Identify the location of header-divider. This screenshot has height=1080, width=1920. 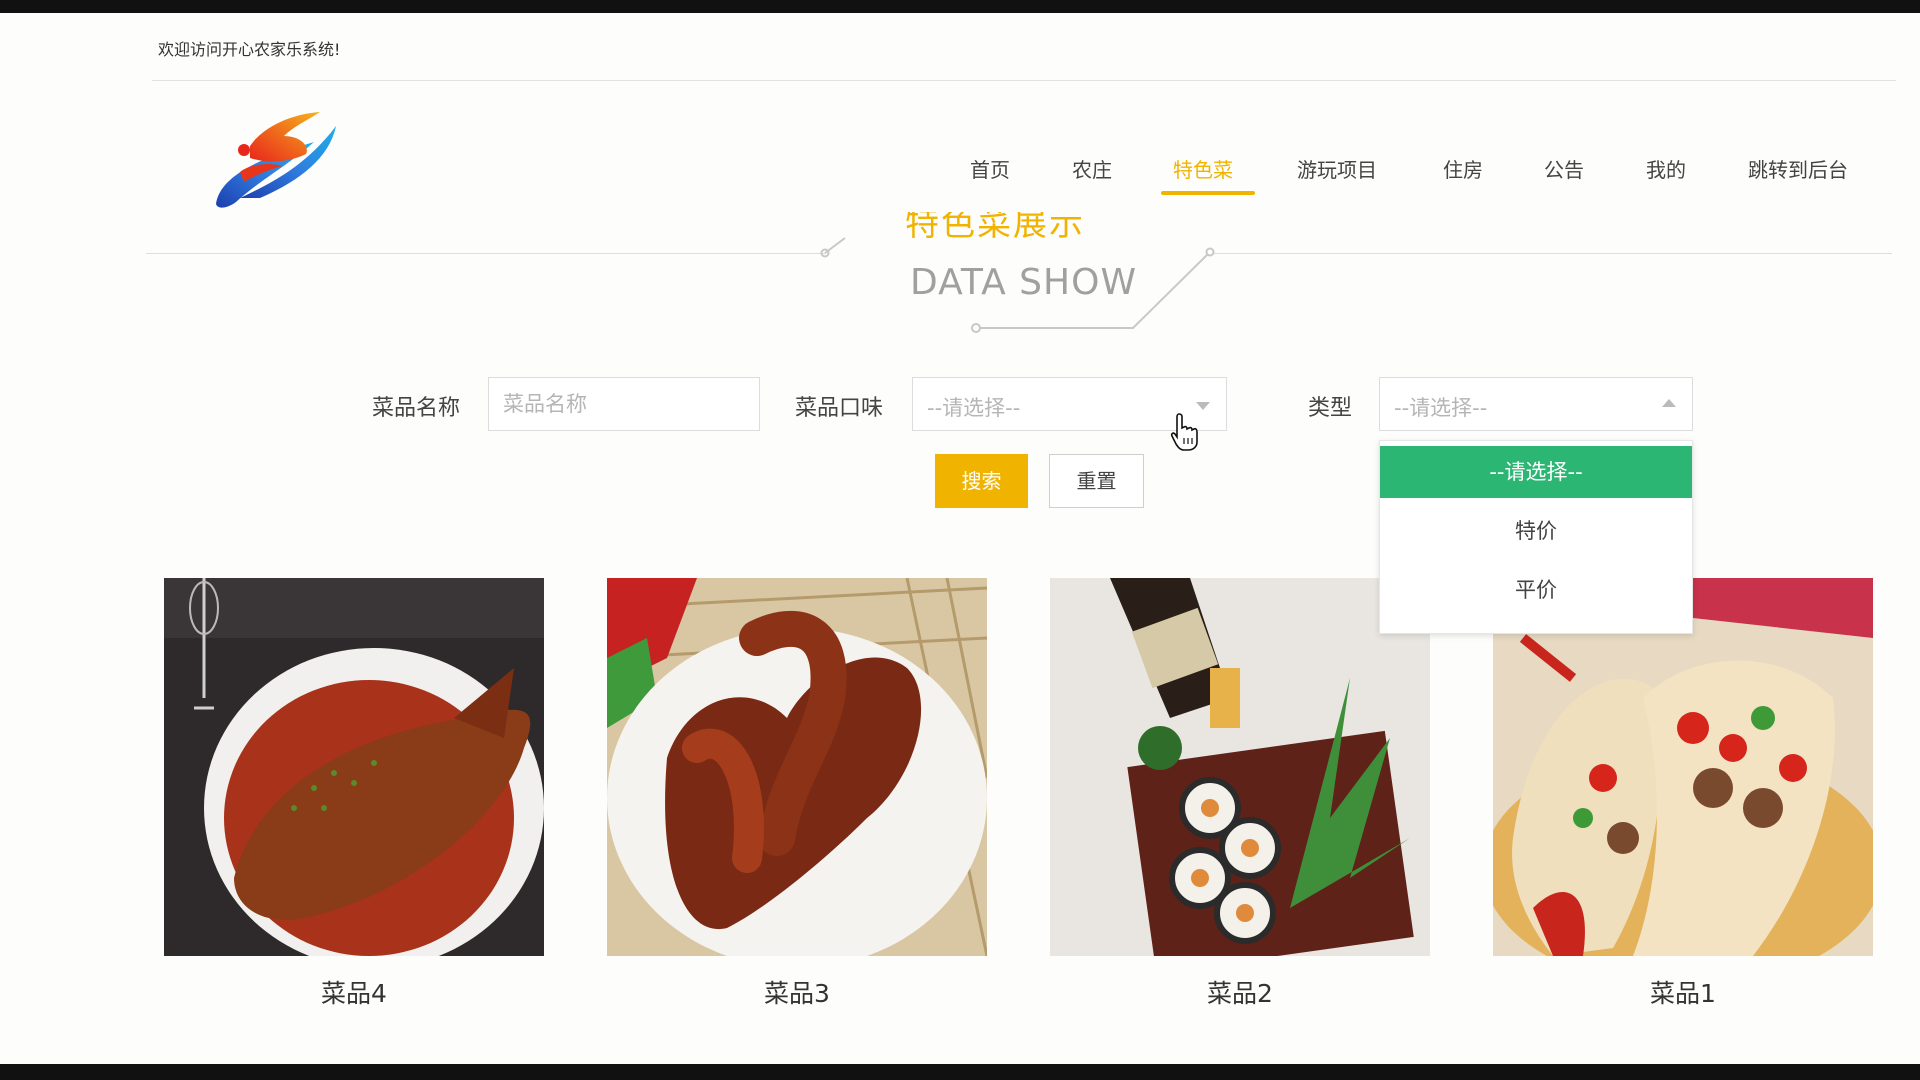
(1024, 80).